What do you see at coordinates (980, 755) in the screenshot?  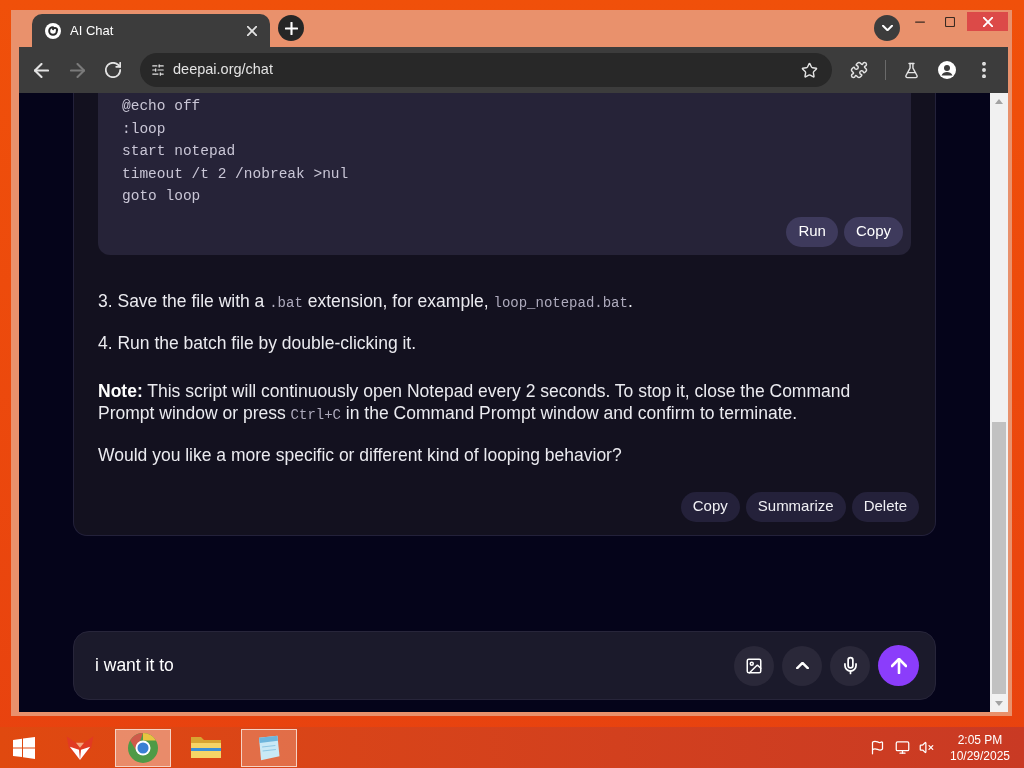 I see `clock-date: 10/29/2025` at bounding box center [980, 755].